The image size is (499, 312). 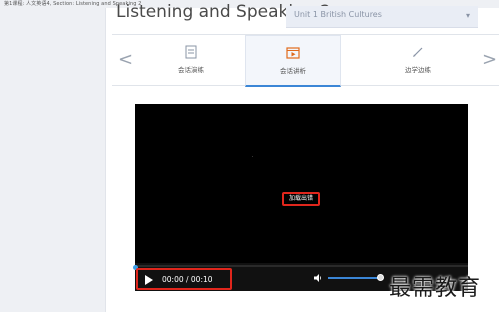 I want to click on time-display: 00:00 / 00:10, so click(x=187, y=279).